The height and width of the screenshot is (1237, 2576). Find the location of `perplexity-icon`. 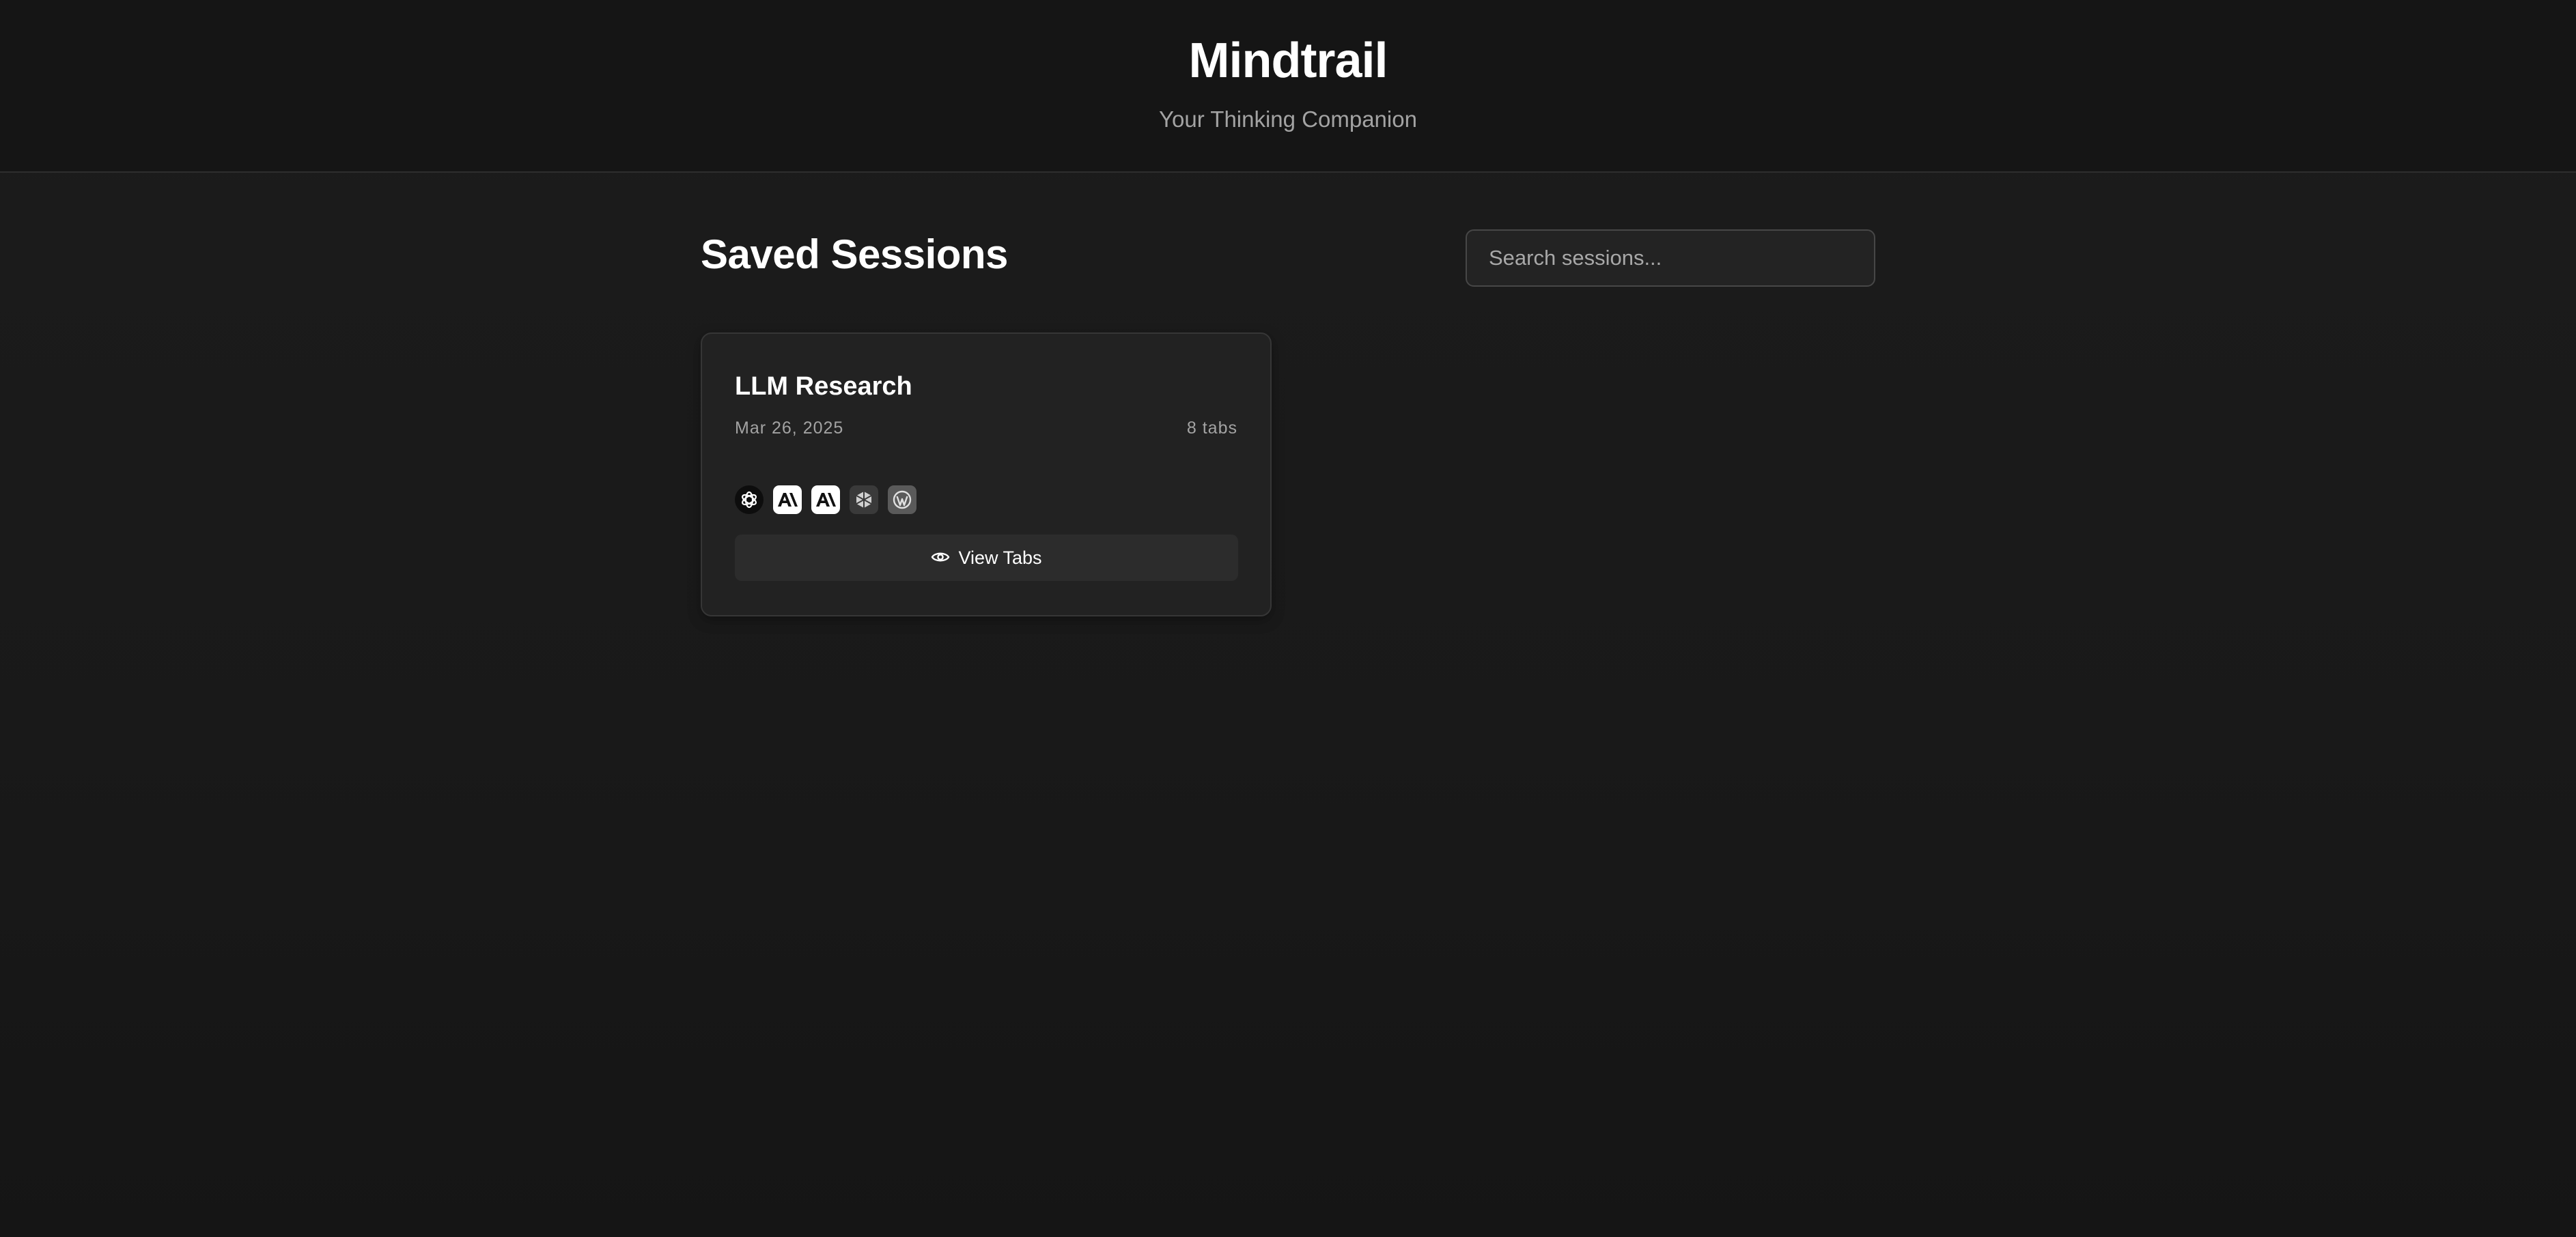

perplexity-icon is located at coordinates (864, 499).